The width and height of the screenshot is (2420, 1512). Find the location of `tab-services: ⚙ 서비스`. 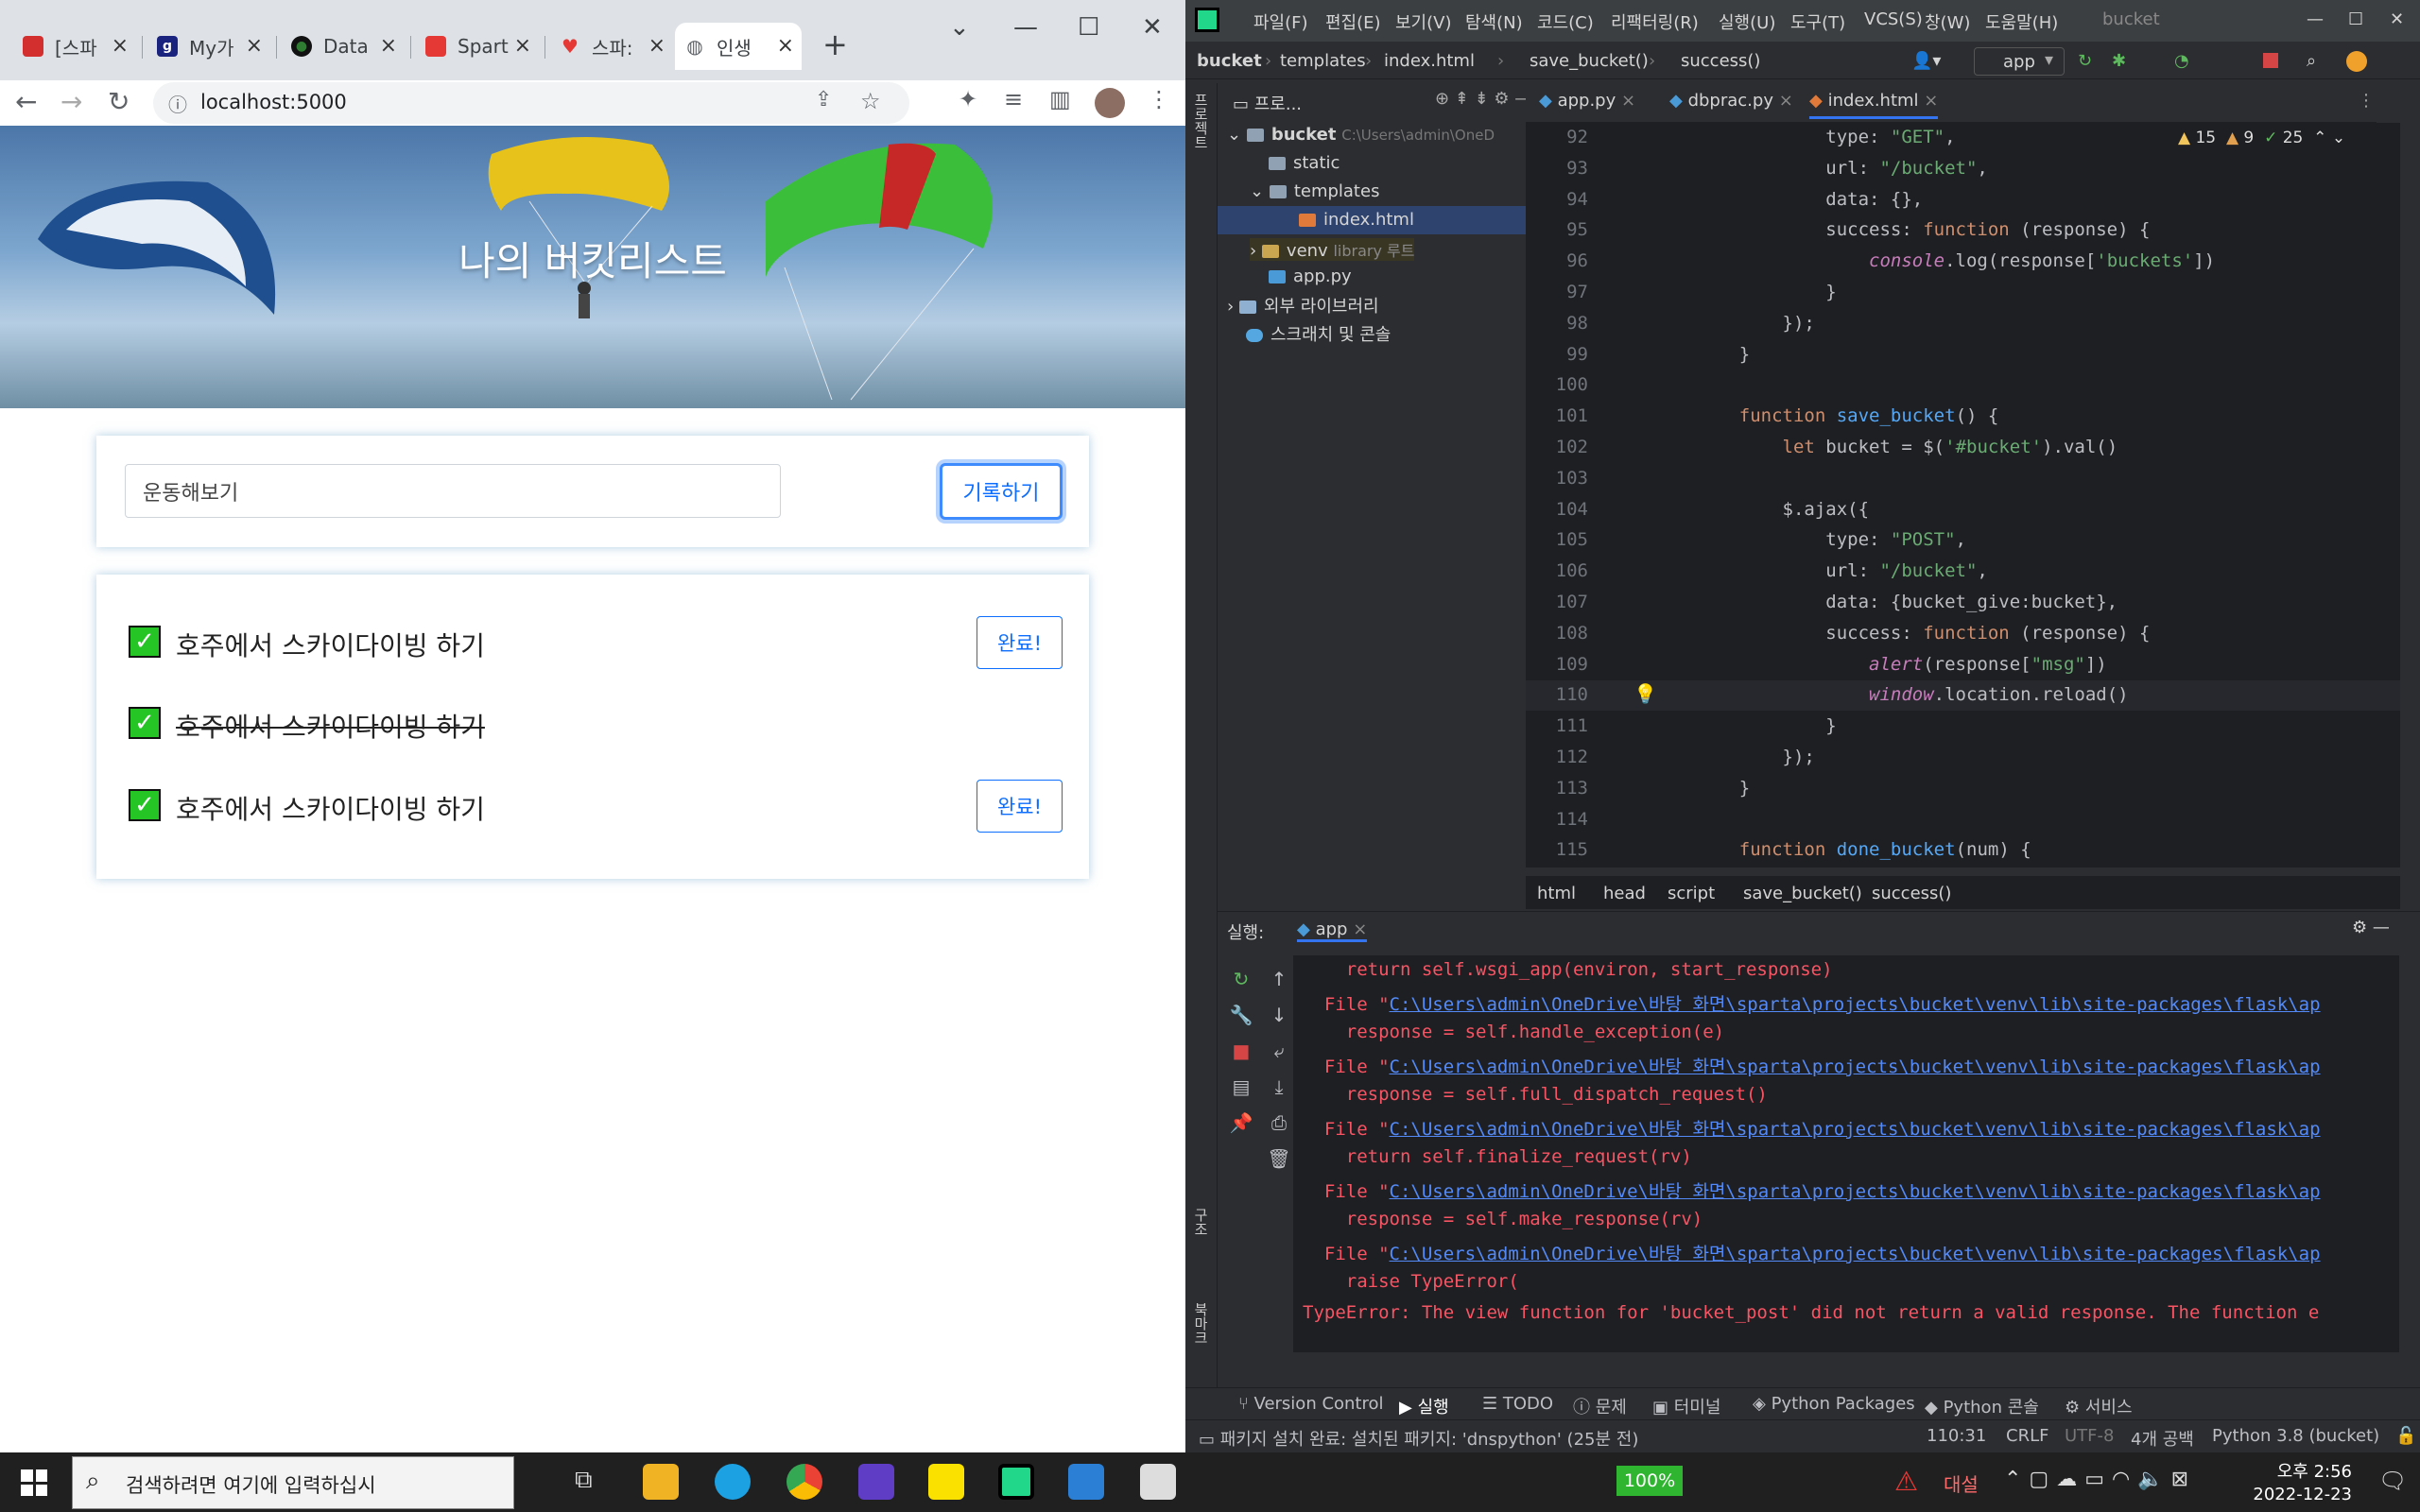

tab-services: ⚙ 서비스 is located at coordinates (2099, 1406).